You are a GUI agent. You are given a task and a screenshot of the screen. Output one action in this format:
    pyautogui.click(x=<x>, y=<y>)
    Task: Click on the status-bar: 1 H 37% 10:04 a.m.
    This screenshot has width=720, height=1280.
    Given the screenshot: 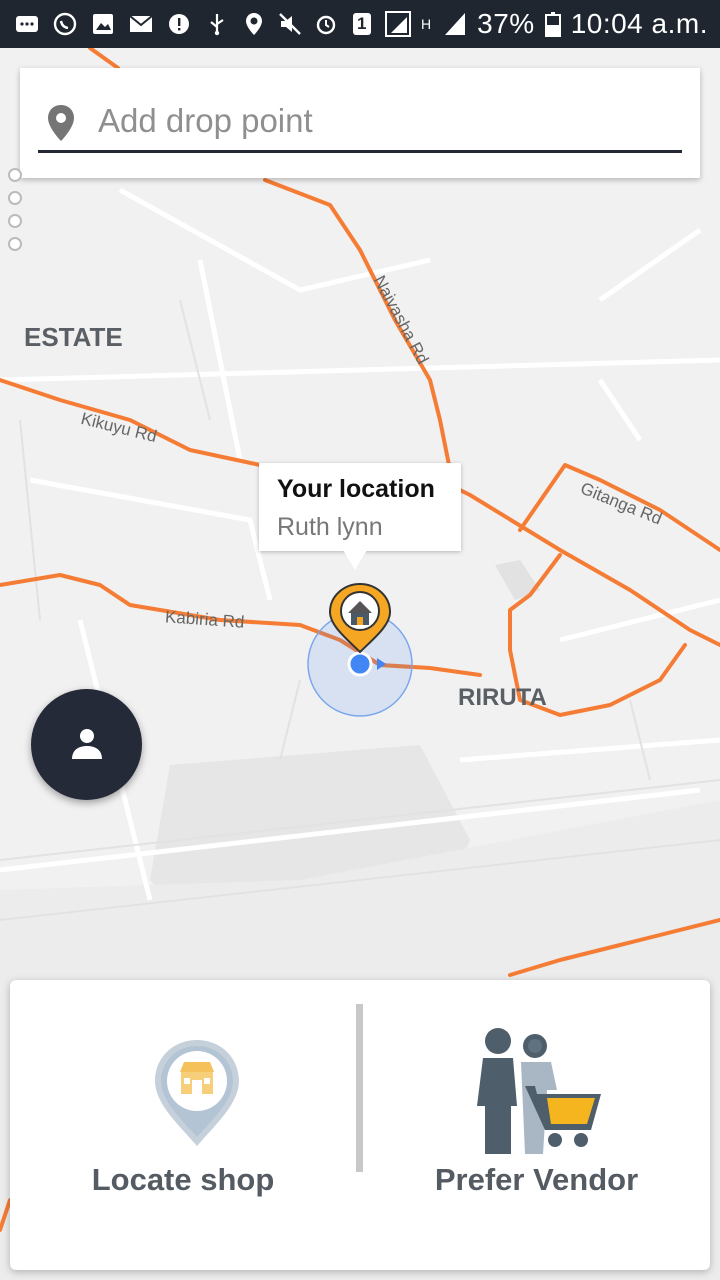 What is the action you would take?
    pyautogui.click(x=360, y=24)
    